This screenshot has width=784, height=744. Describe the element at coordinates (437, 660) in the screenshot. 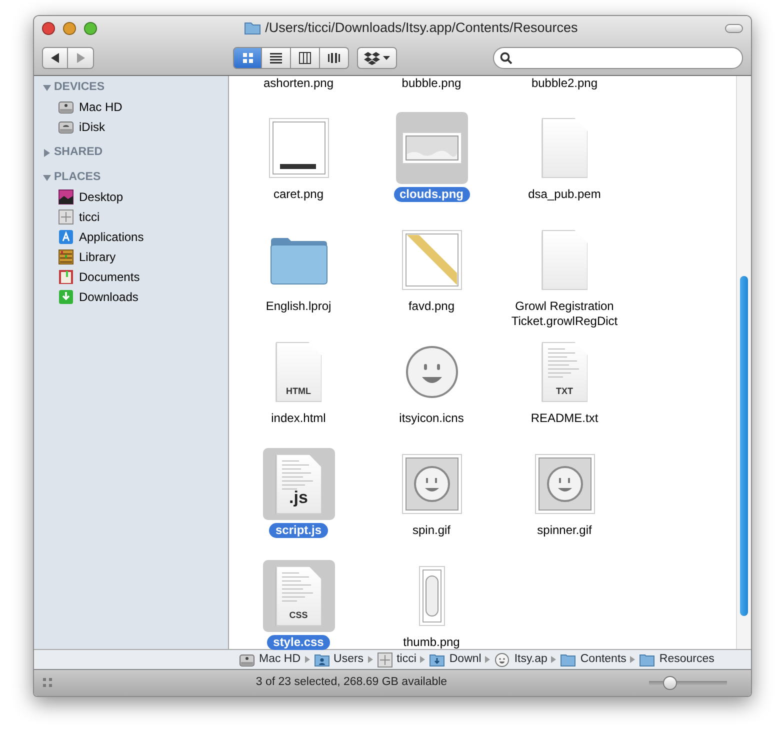

I see `download-folder-icon` at that location.